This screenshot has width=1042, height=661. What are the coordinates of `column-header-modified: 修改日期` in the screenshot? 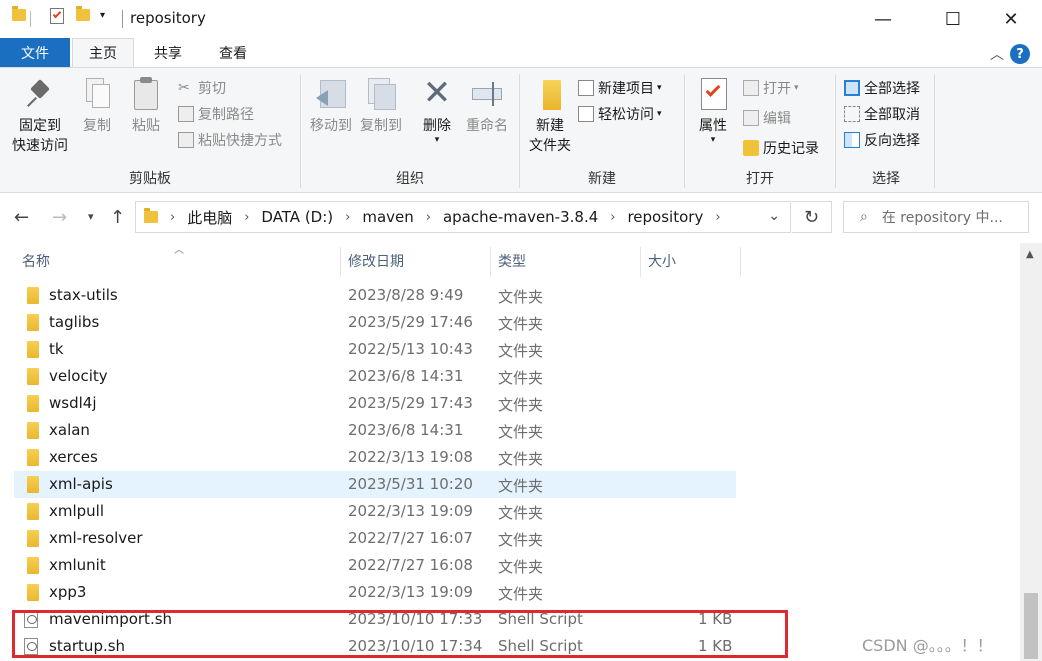 It's located at (415, 261).